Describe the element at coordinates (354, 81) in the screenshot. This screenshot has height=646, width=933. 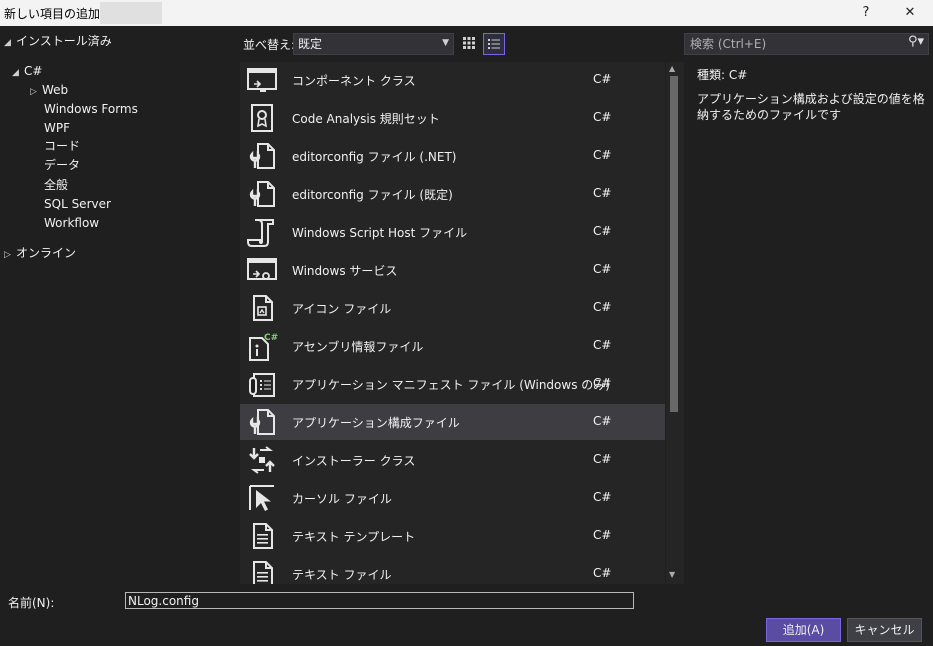
I see `item-name: コンポーネント クラス` at that location.